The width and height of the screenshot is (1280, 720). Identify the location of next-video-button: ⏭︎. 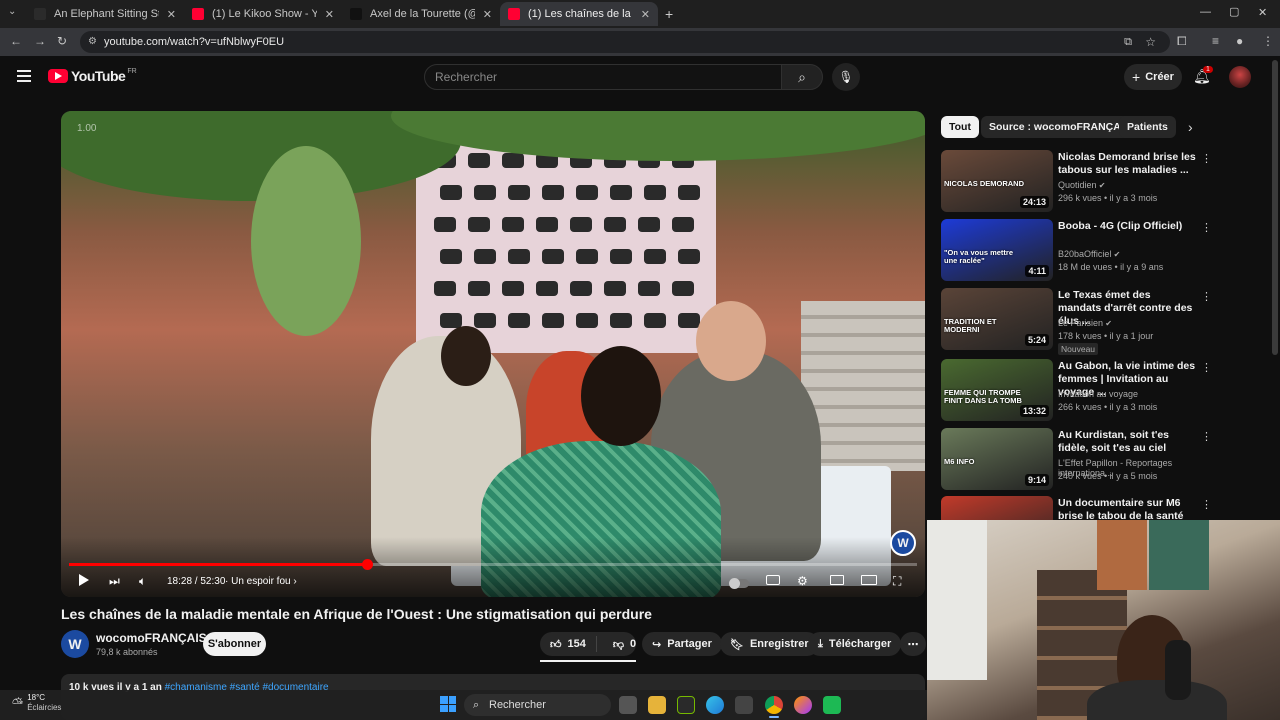
(114, 581).